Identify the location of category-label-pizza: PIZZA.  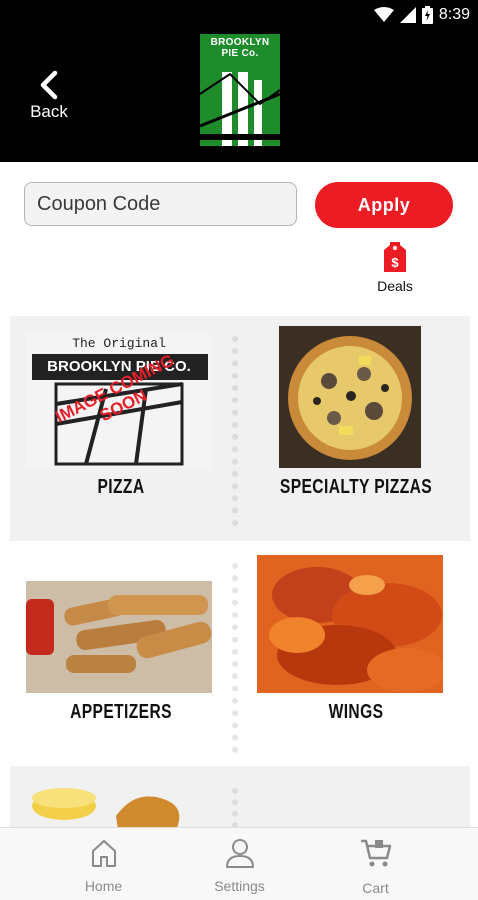
(121, 487).